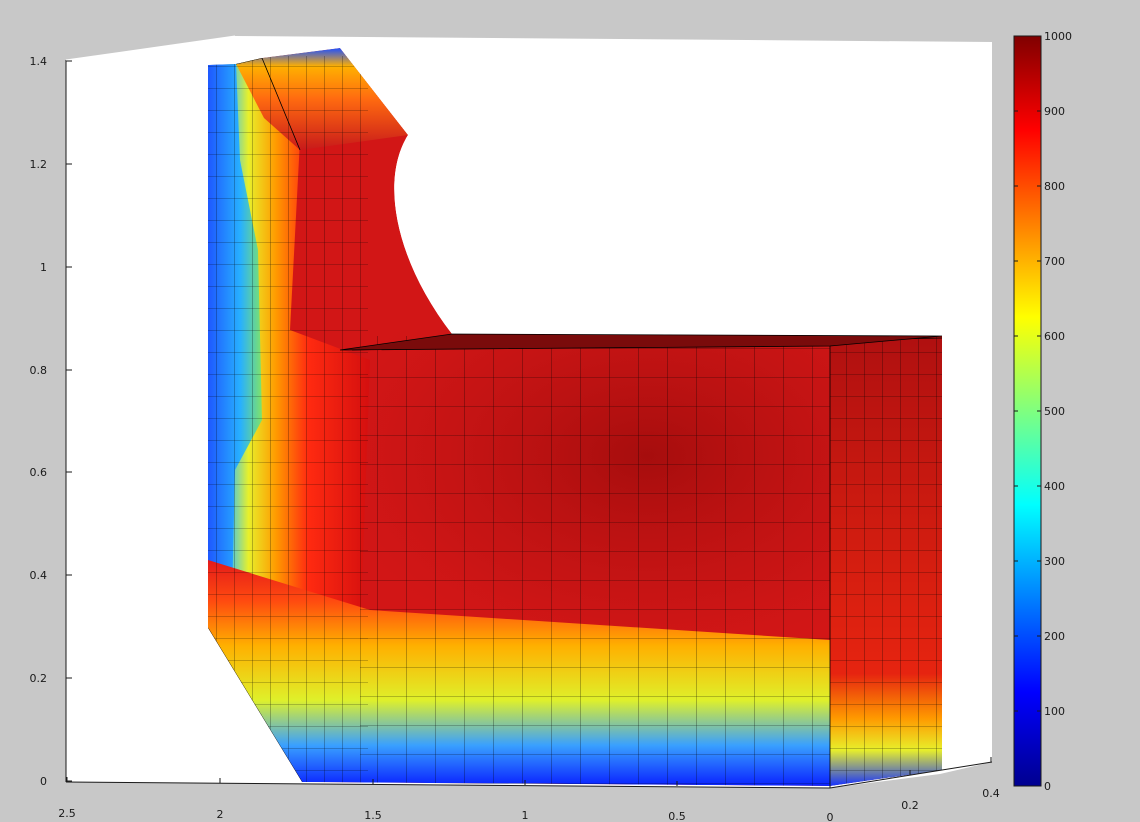  Describe the element at coordinates (1054, 261) in the screenshot. I see `colorbar-tick-label: 700` at that location.